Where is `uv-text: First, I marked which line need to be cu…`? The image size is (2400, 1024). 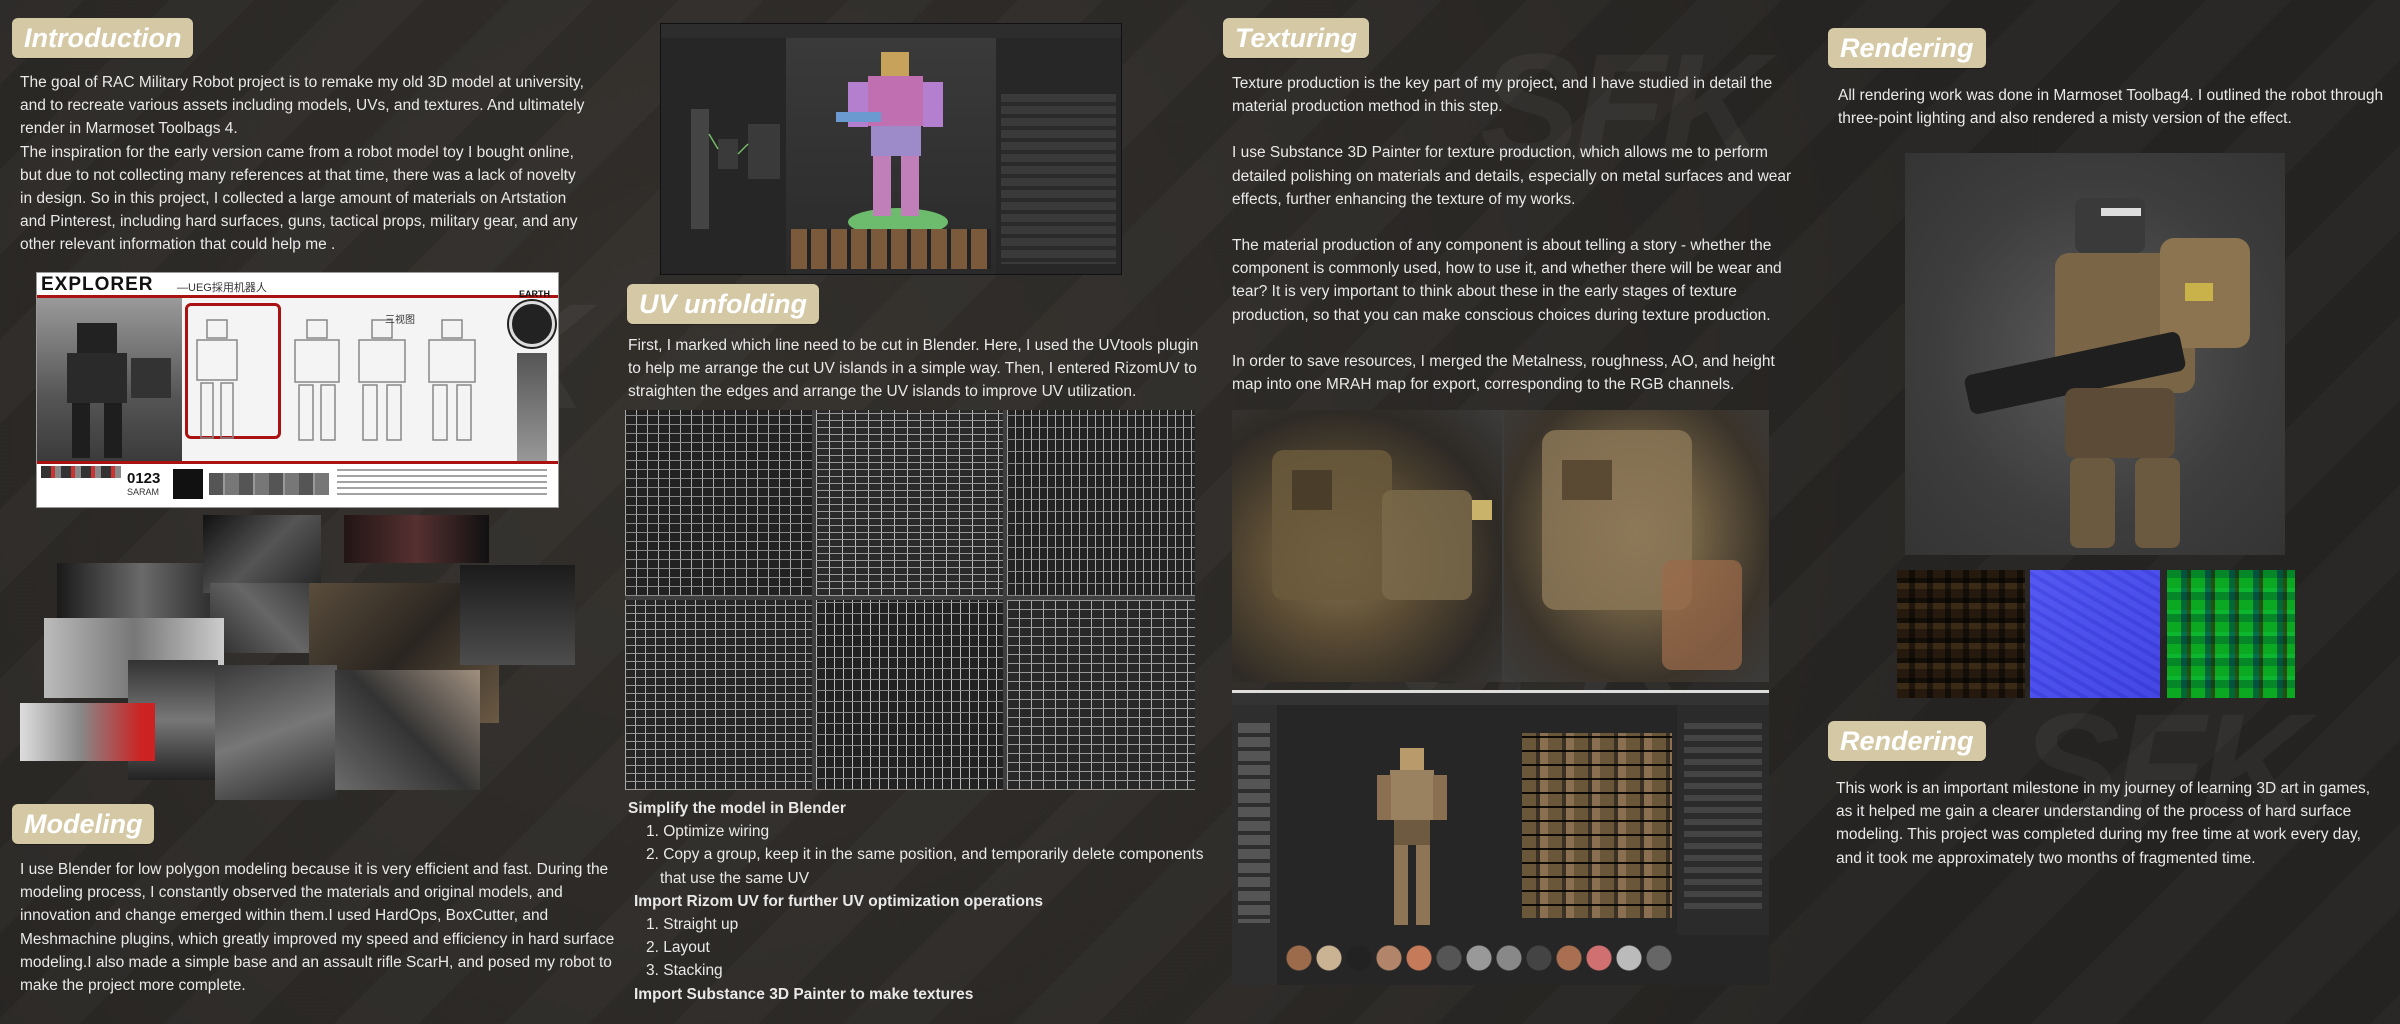
uv-text: First, I marked which line need to be cu… is located at coordinates (918, 369).